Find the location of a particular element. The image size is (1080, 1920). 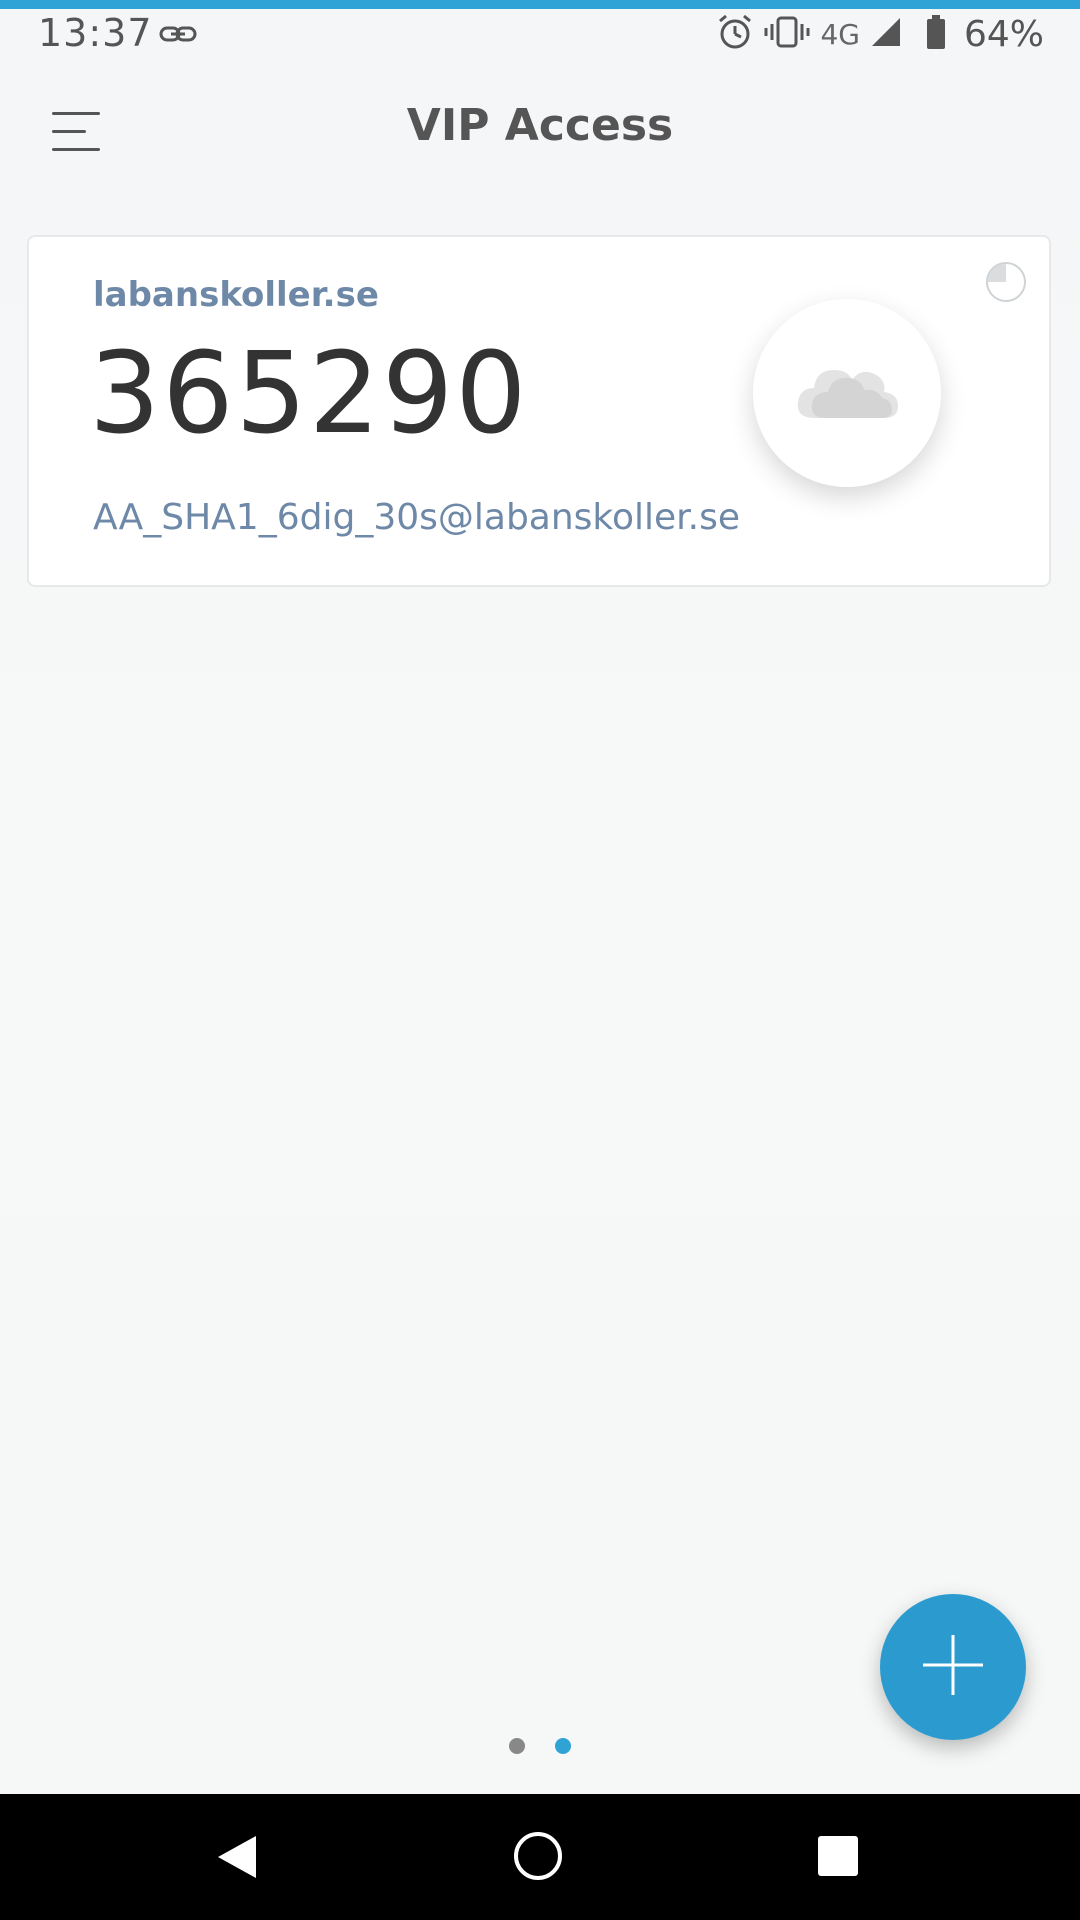

alarm-icon is located at coordinates (735, 34).